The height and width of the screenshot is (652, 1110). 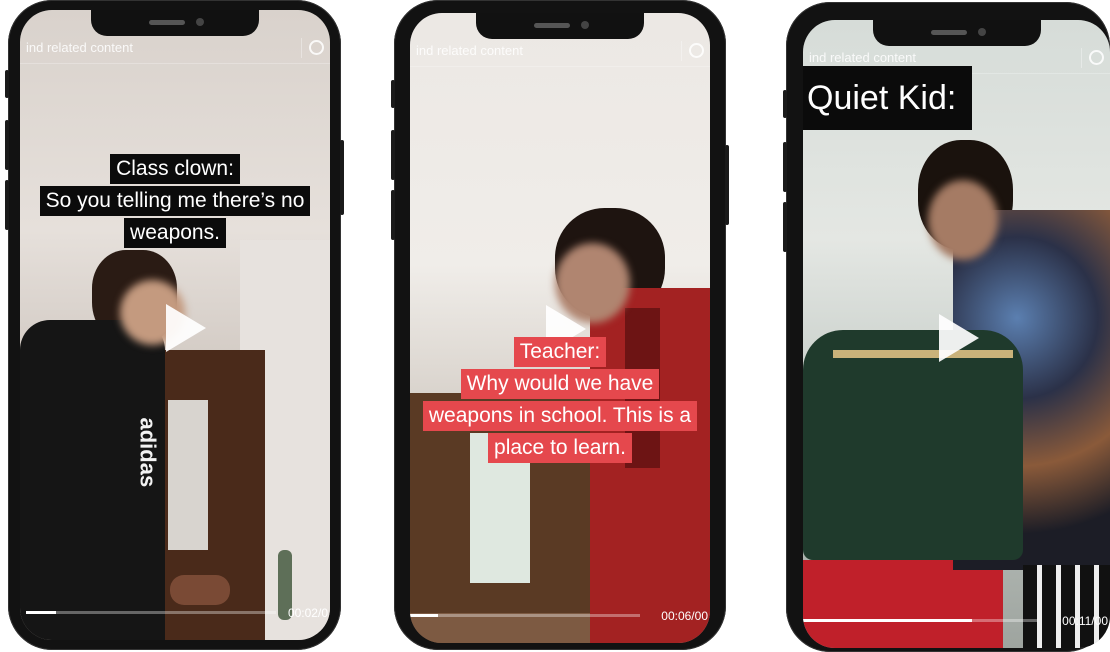 What do you see at coordinates (963, 220) in the screenshot?
I see `blurred-face` at bounding box center [963, 220].